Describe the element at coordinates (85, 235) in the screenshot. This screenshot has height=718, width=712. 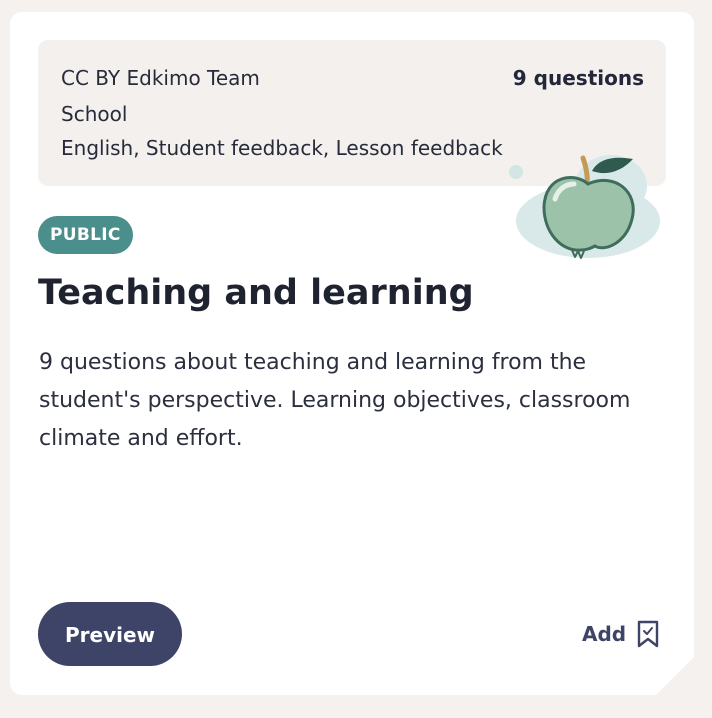
I see `visibility-badge: PUBLIC` at that location.